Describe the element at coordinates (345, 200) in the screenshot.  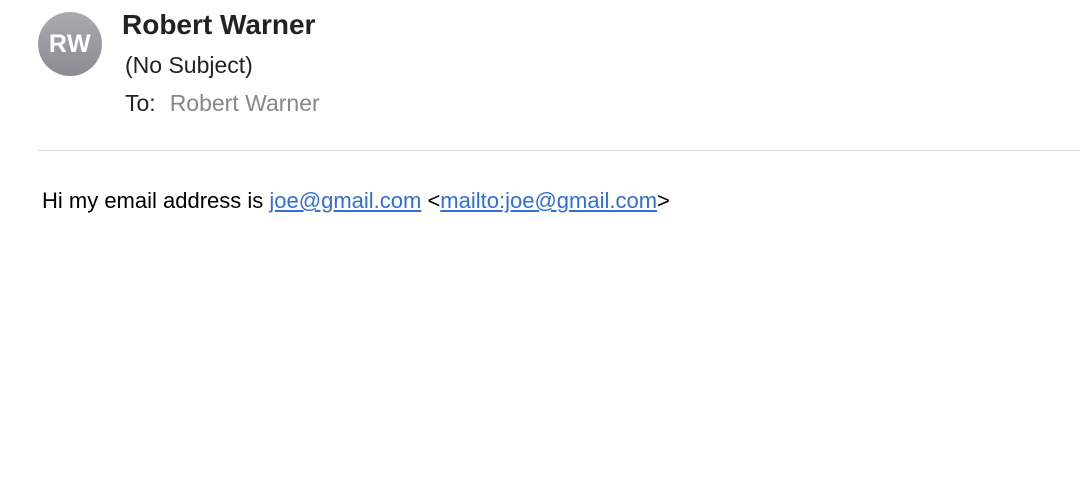
I see `email-link: joe@gmail.com` at that location.